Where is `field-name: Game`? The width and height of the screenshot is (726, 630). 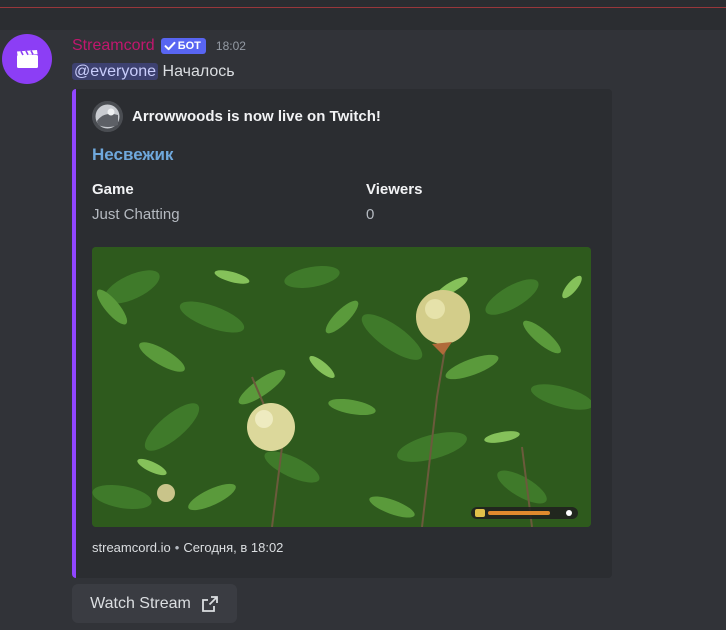
field-name: Game is located at coordinates (113, 189).